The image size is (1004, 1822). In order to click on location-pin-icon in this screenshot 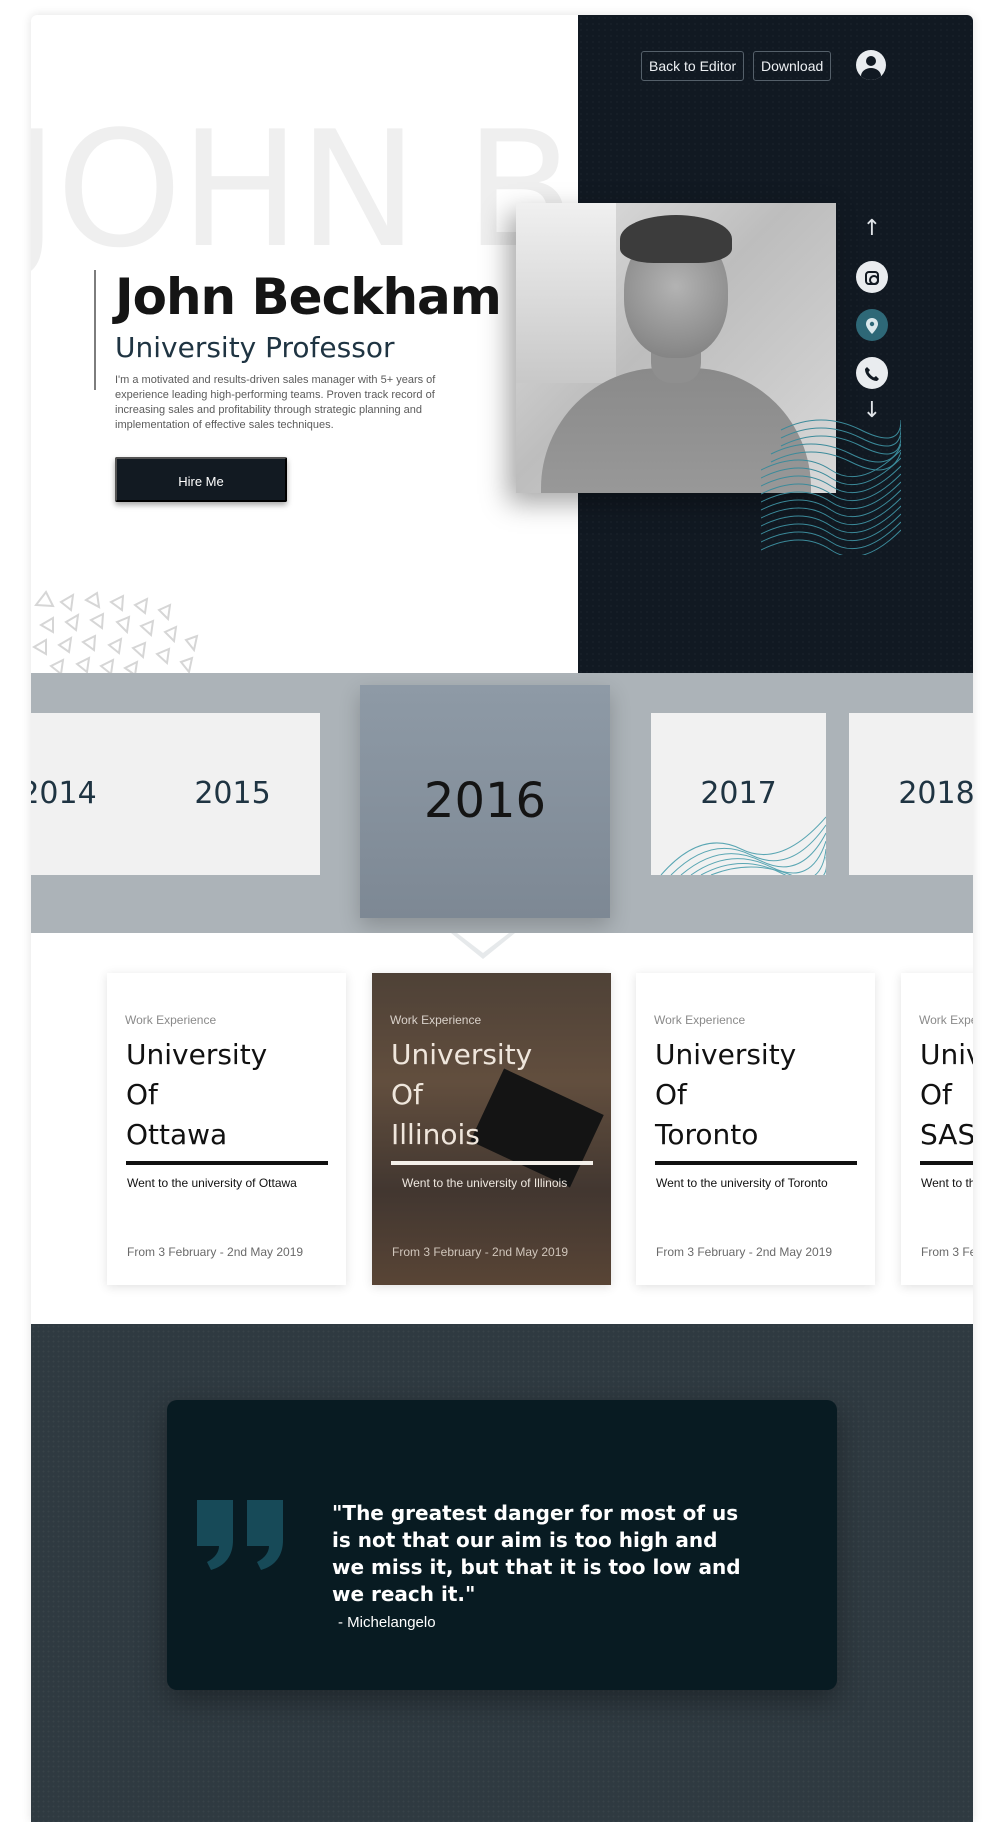, I will do `click(872, 325)`.